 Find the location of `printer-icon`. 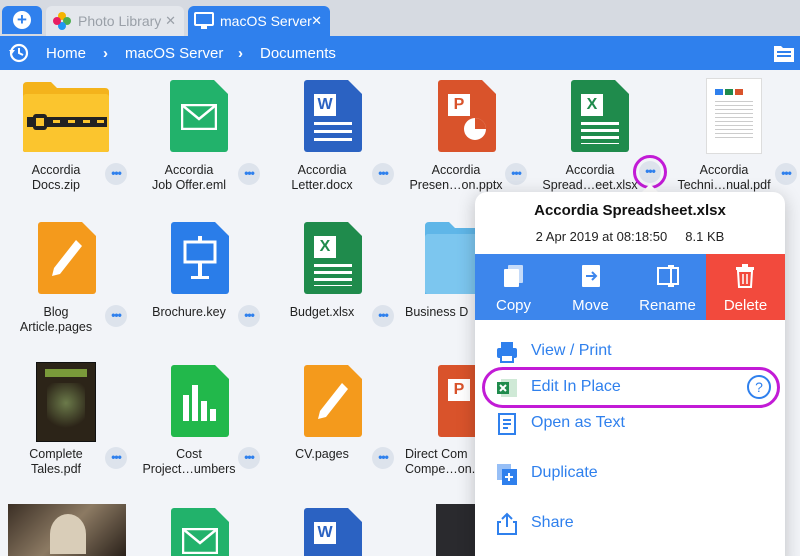

printer-icon is located at coordinates (507, 352).